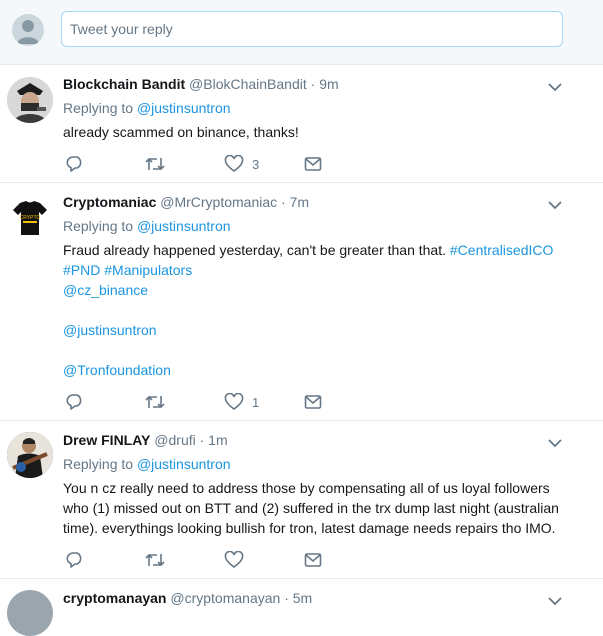 Image resolution: width=603 pixels, height=636 pixels. What do you see at coordinates (106, 440) in the screenshot?
I see `display-name: Drew FINLAY` at bounding box center [106, 440].